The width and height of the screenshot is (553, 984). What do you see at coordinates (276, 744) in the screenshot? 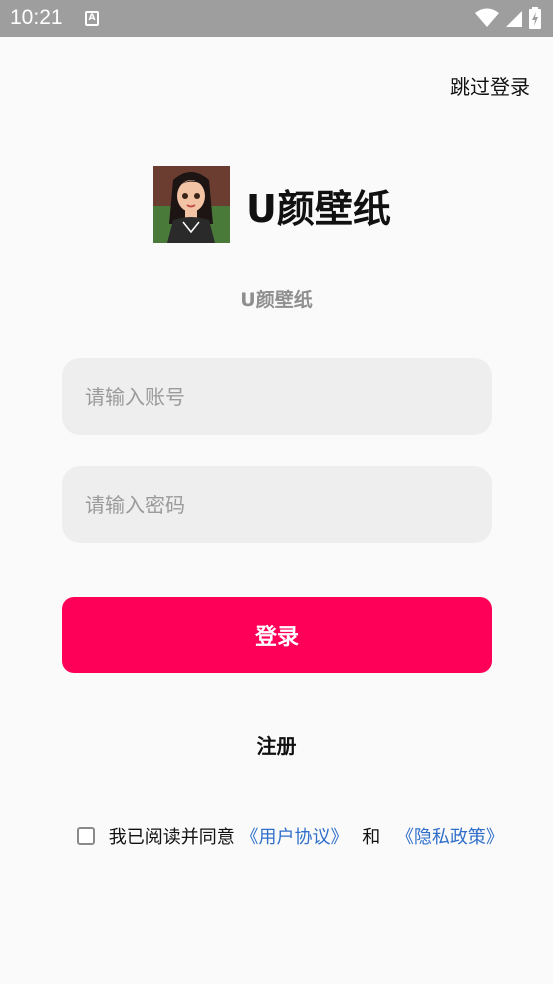
I see `register-button: 注册` at bounding box center [276, 744].